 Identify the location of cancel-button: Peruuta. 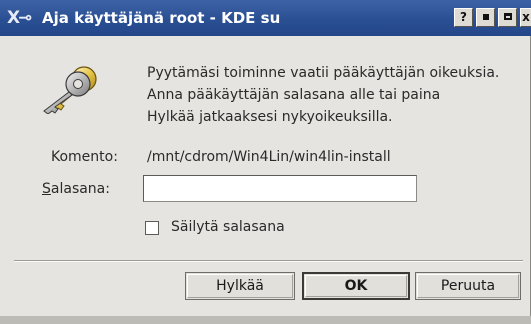
(468, 286).